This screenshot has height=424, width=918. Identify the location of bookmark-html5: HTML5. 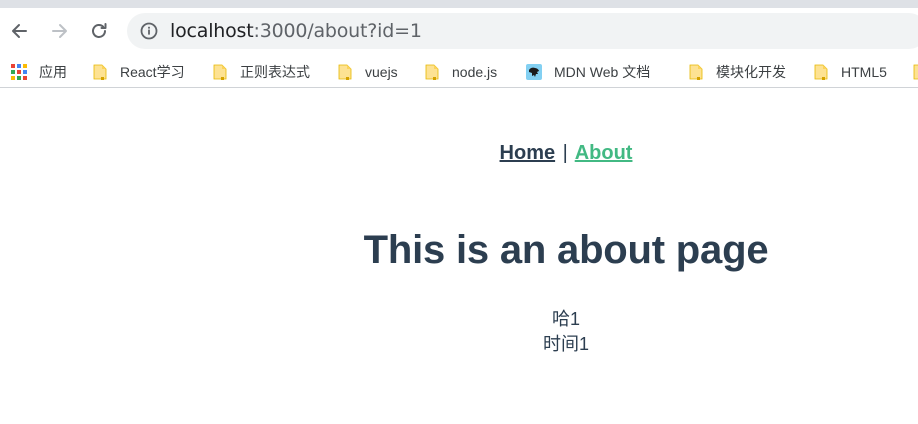
(850, 72).